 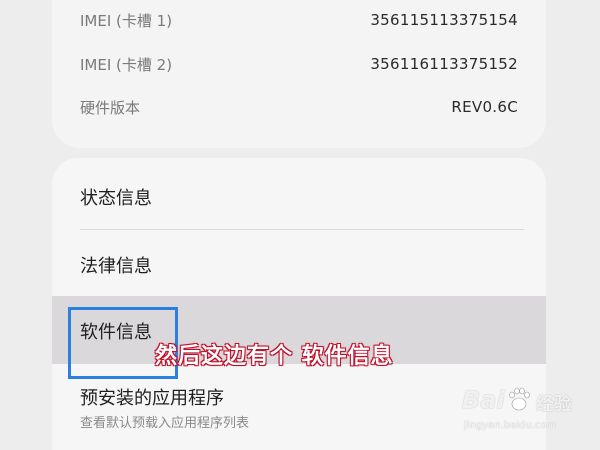 I want to click on menu-item-legal-info: 法律信息, so click(x=299, y=263).